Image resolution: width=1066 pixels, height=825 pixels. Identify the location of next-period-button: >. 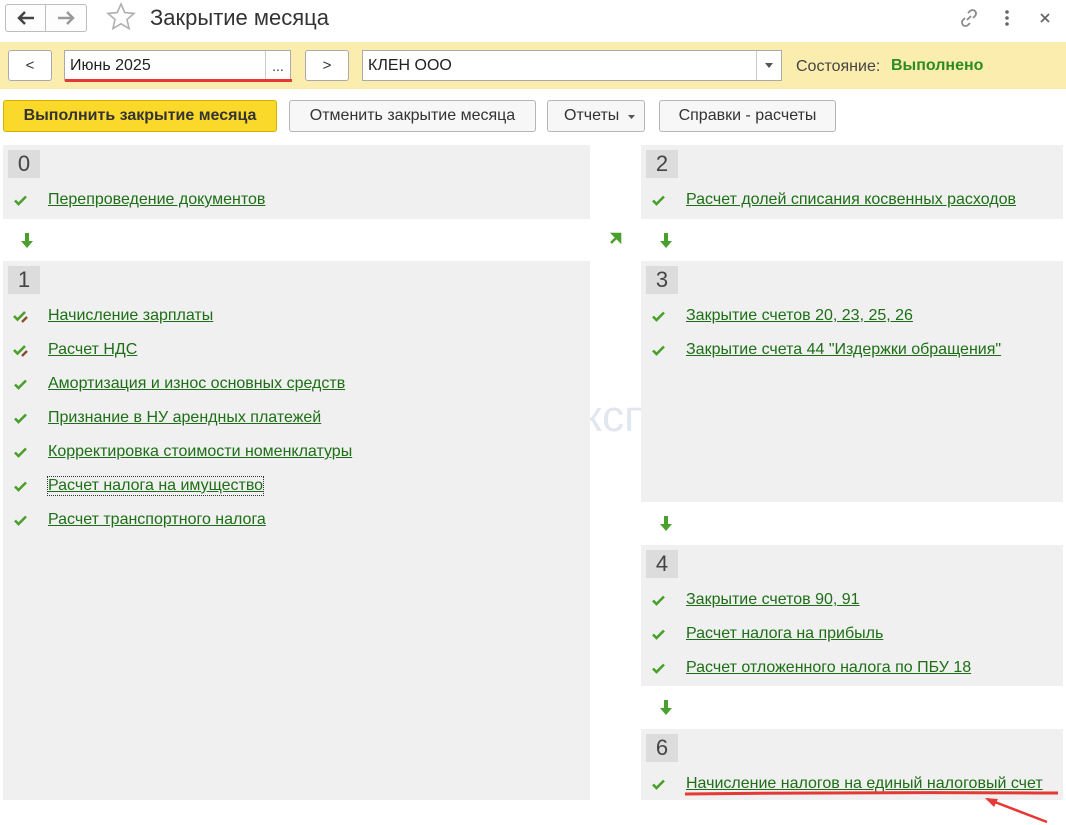
(327, 65).